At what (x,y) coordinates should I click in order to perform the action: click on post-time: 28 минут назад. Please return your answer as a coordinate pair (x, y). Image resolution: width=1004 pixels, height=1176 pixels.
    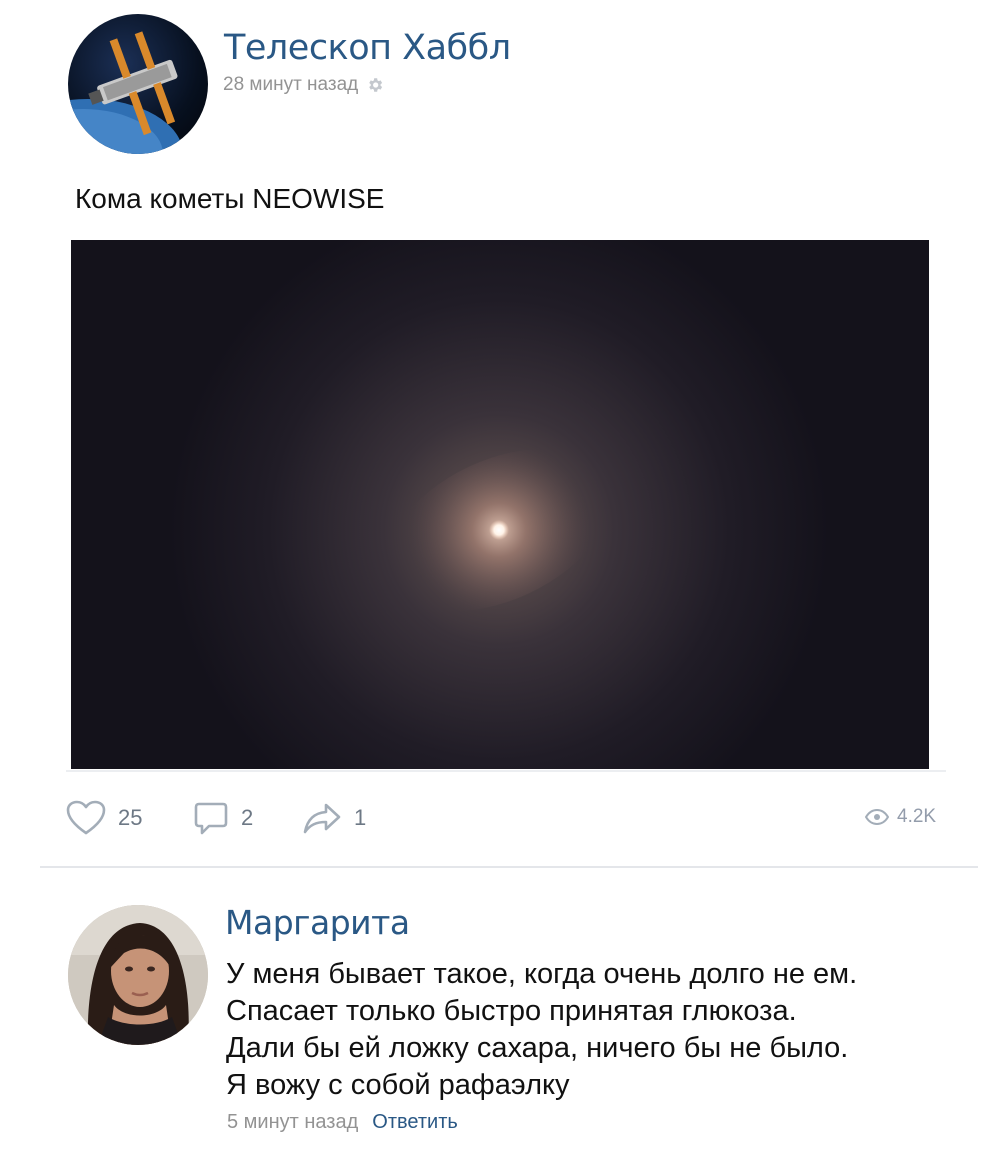
    Looking at the image, I should click on (290, 85).